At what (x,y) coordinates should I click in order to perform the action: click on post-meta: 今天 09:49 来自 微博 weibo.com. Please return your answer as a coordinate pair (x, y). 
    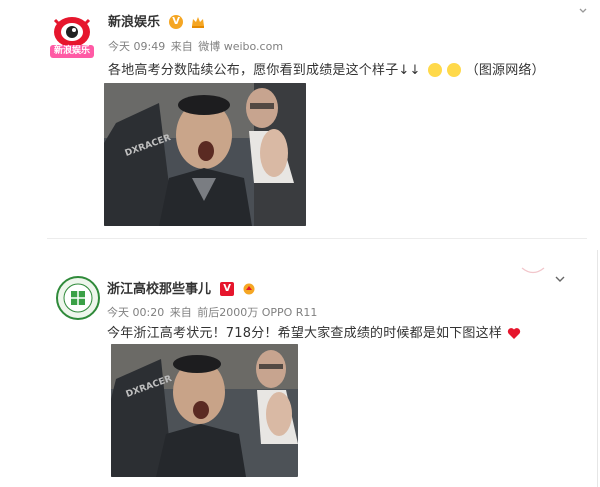
    Looking at the image, I should click on (196, 46).